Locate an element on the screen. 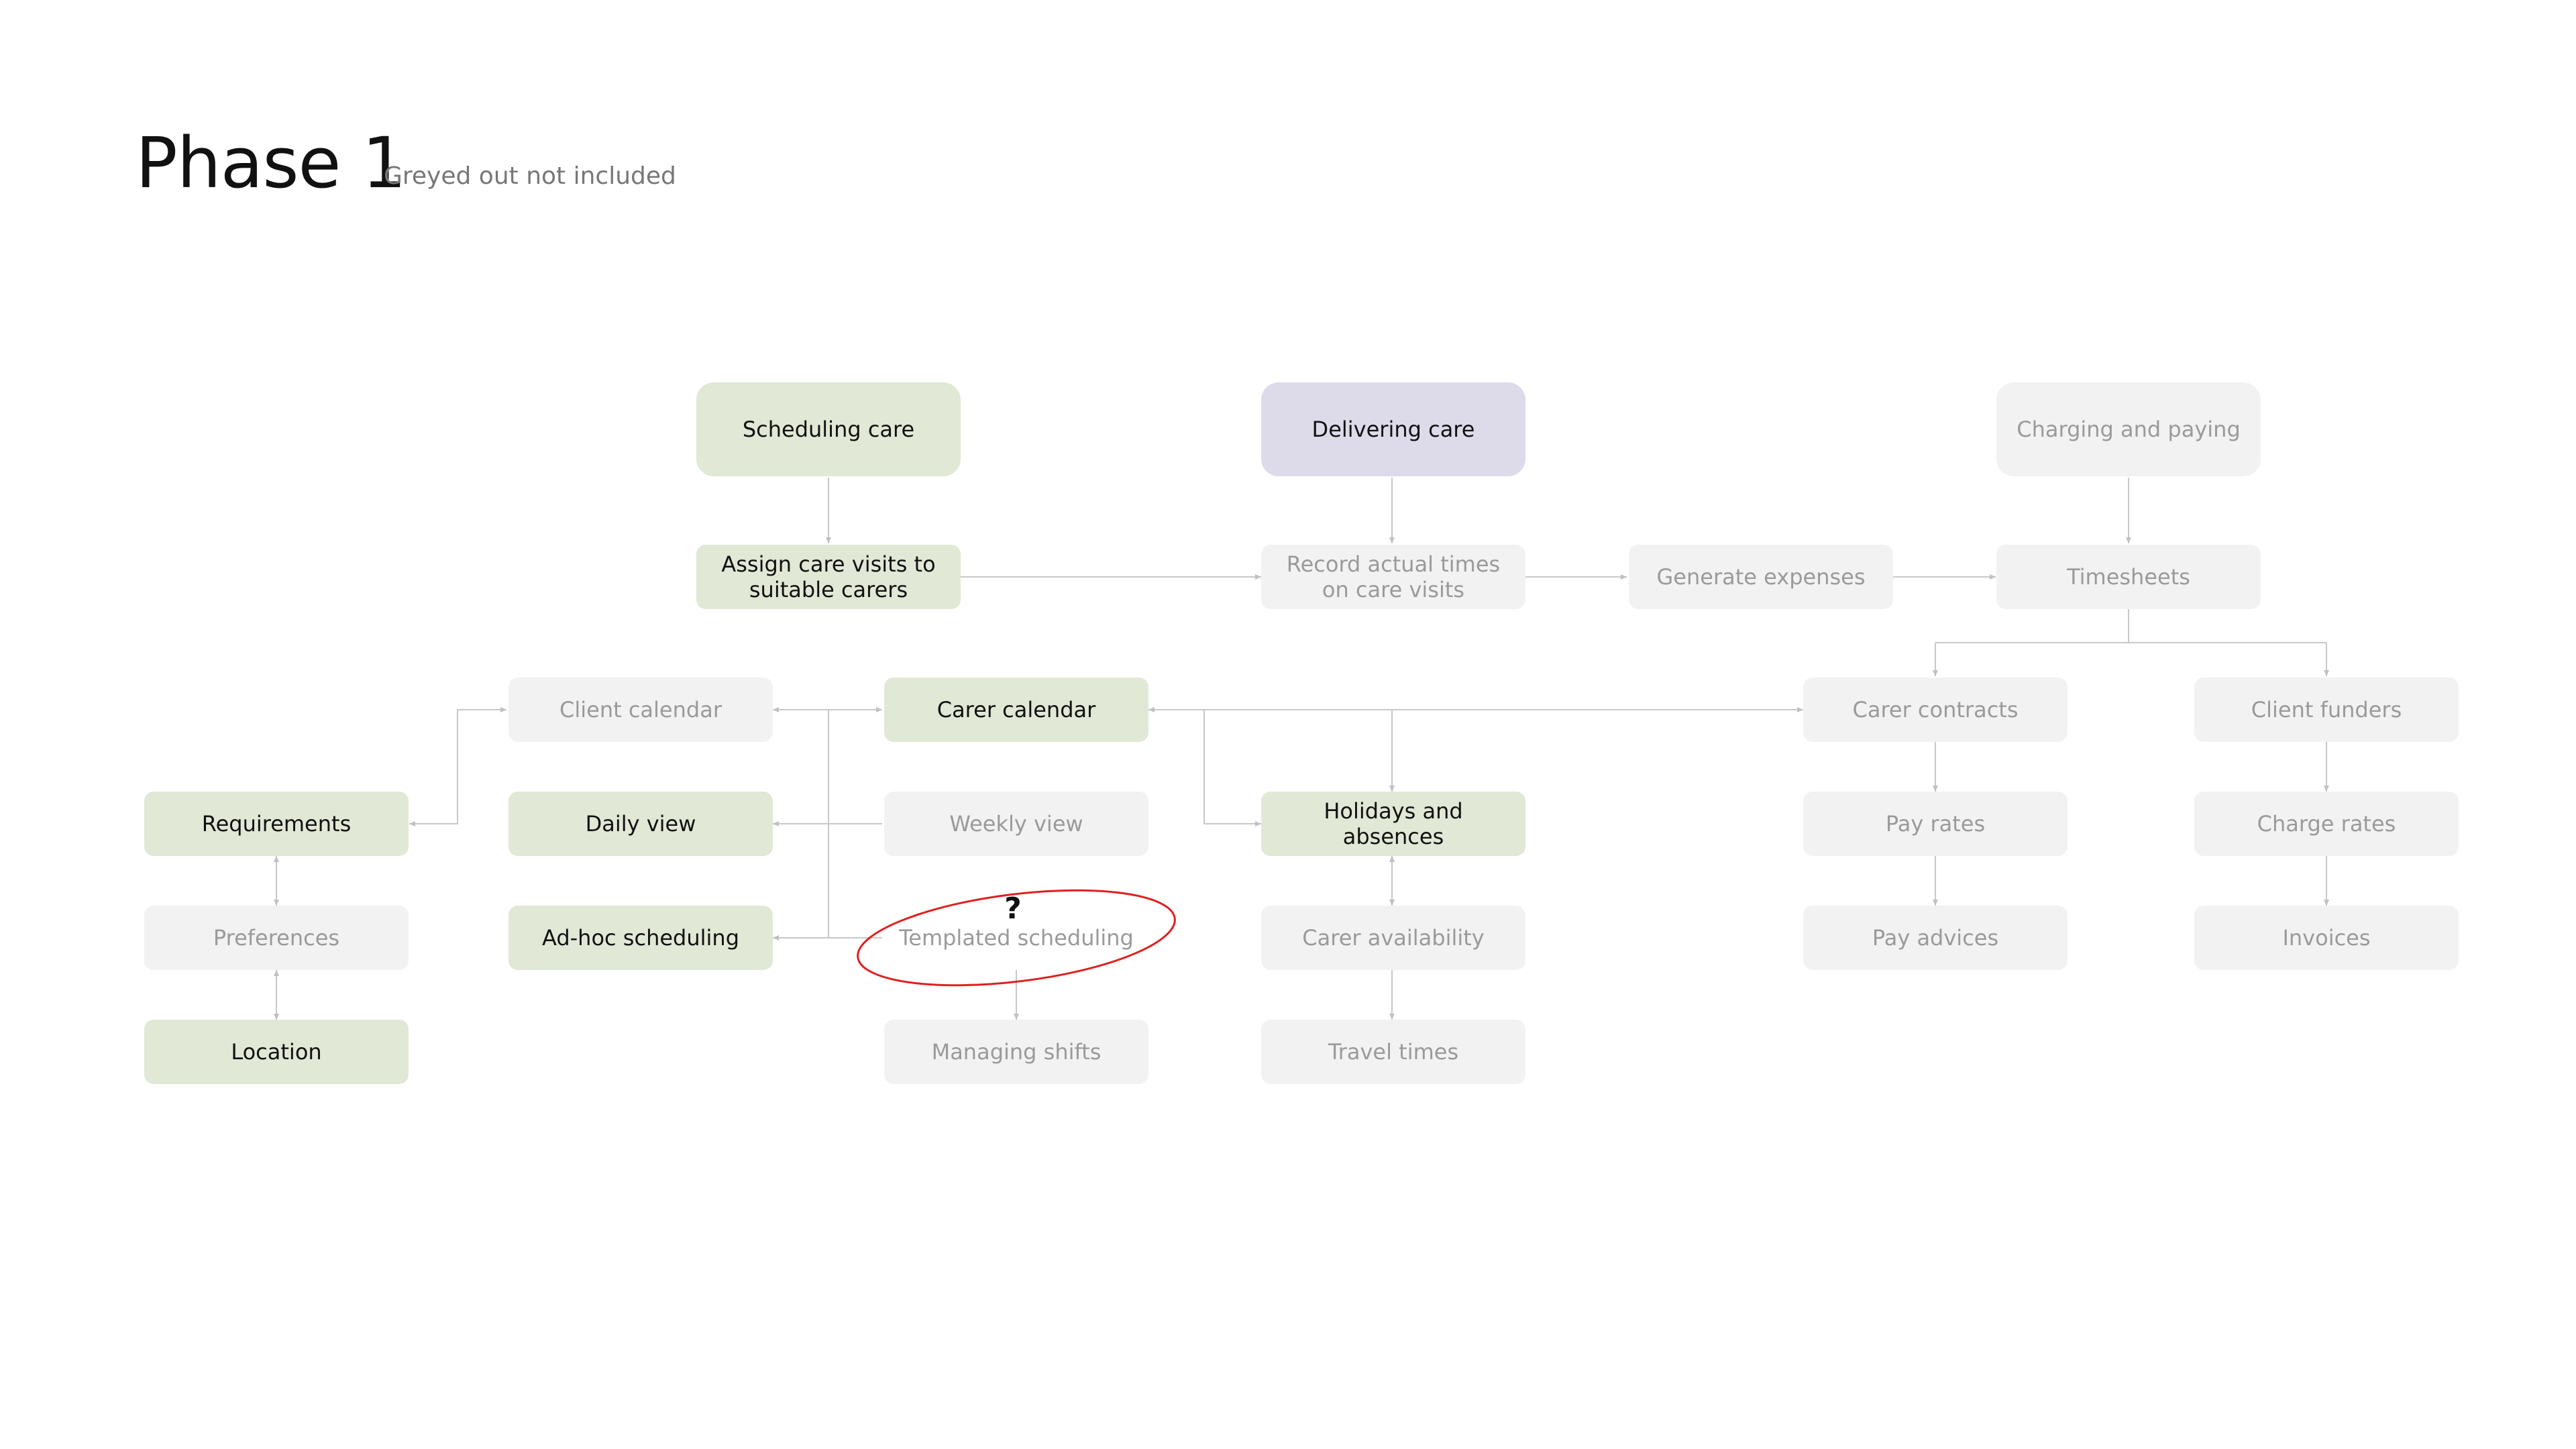  node-pay-advices: Pay advices is located at coordinates (1935, 938).